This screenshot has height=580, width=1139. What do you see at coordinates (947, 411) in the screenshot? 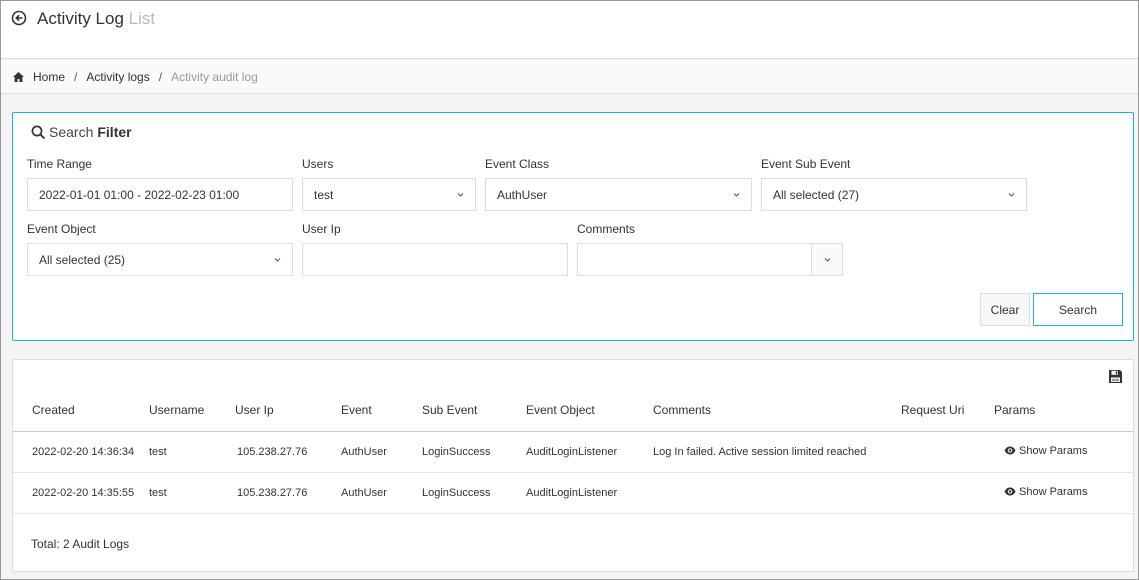
I see `column-header-request-uri: Request Uri` at bounding box center [947, 411].